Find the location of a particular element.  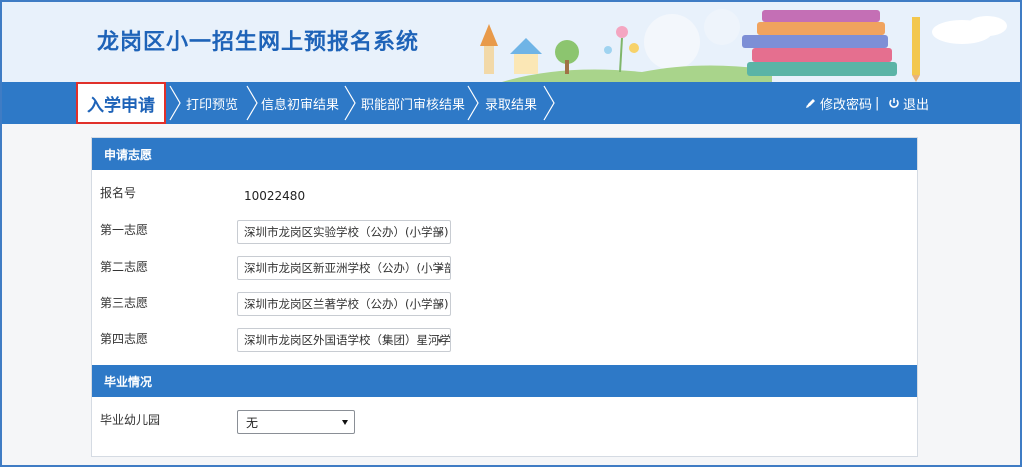

choice2-label: 第二志愿 is located at coordinates (124, 267).